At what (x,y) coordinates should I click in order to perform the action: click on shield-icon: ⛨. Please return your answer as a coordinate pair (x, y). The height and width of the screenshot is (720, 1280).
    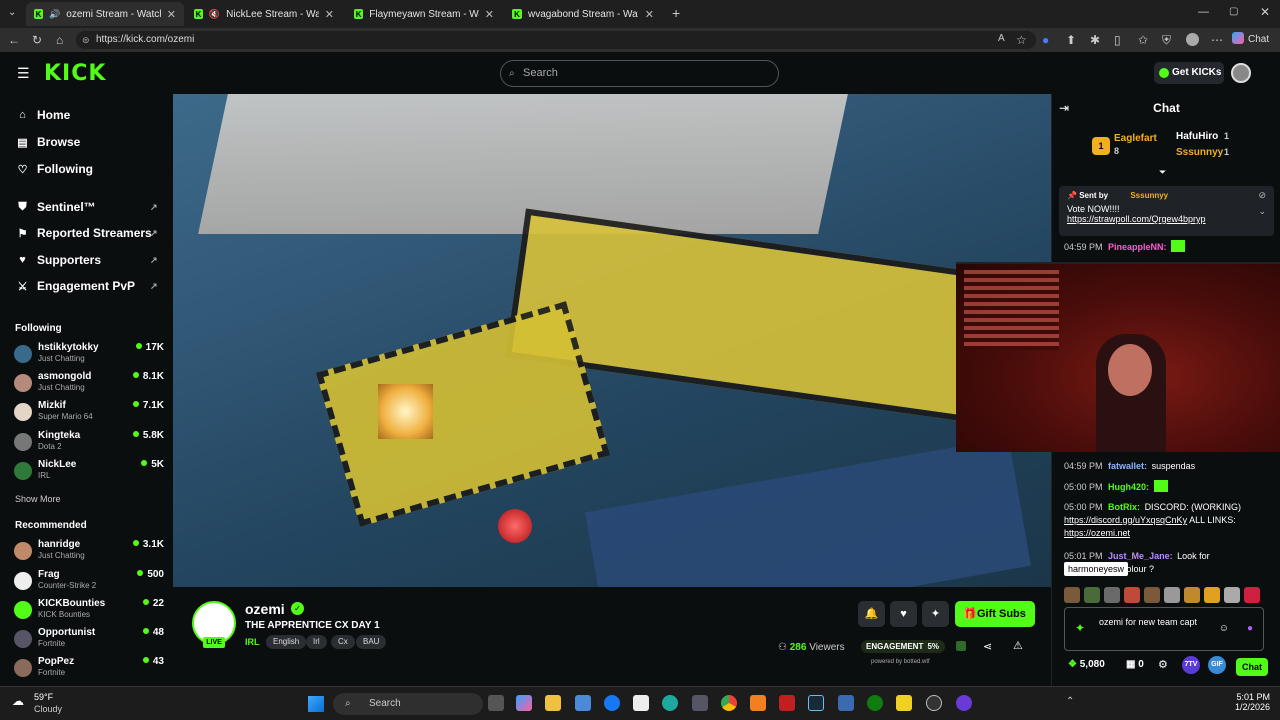
    Looking at the image, I should click on (1166, 40).